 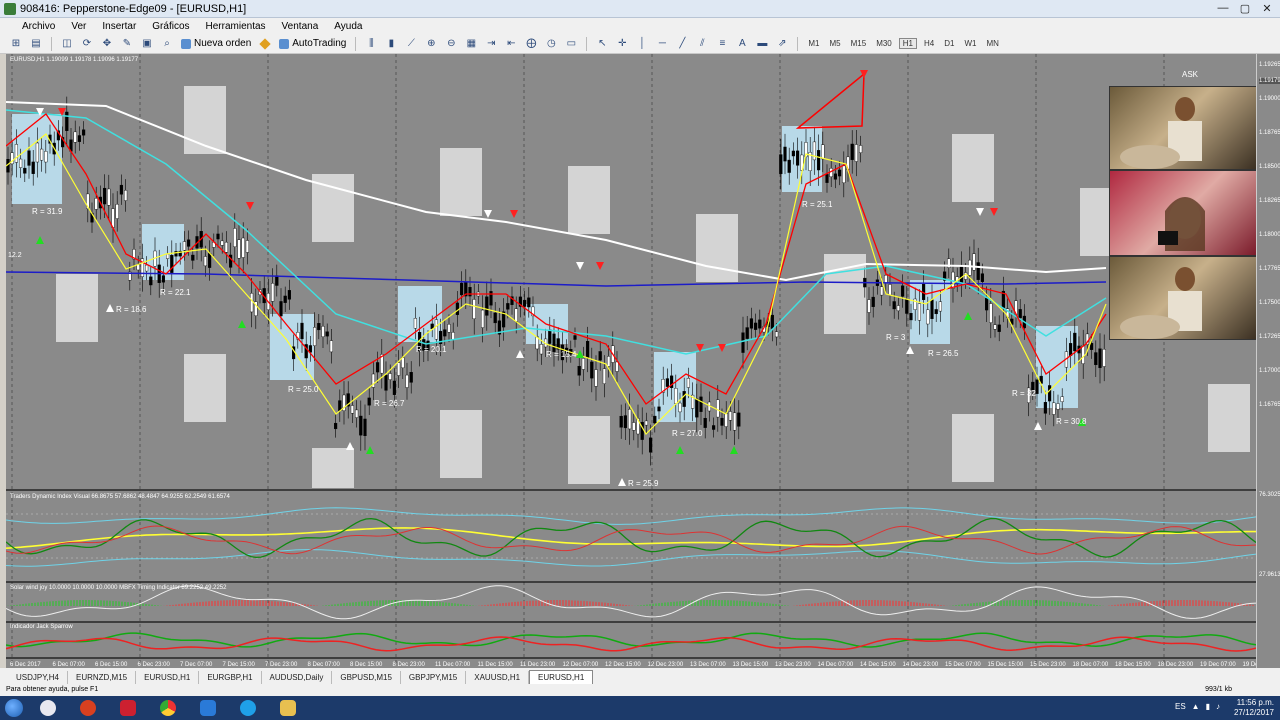 What do you see at coordinates (431, 44) in the screenshot?
I see `zoom-in-icon: ⊕` at bounding box center [431, 44].